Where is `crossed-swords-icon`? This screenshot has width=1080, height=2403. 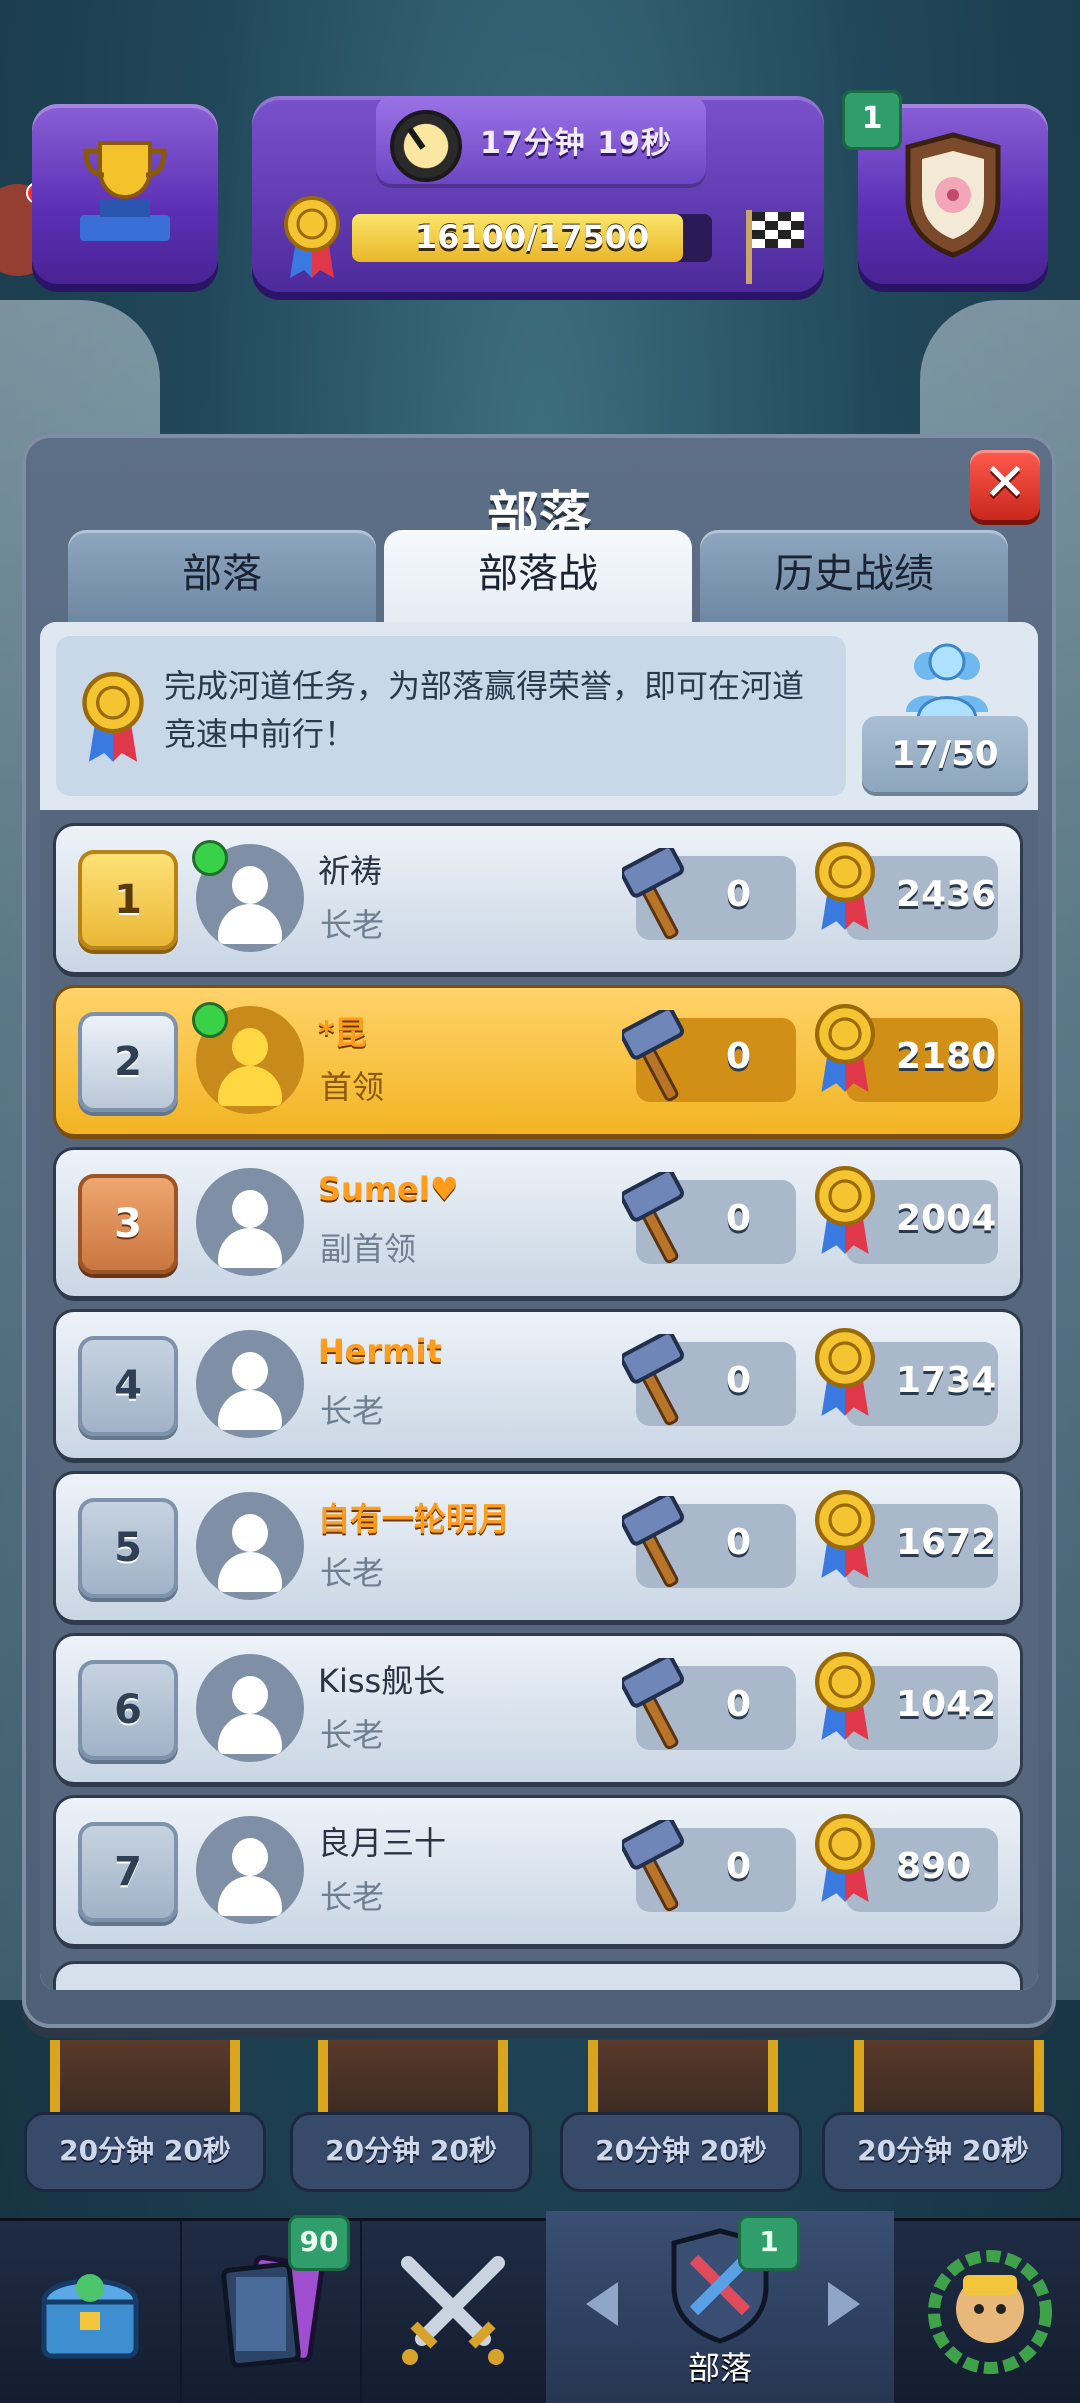
crossed-swords-icon is located at coordinates (453, 2310).